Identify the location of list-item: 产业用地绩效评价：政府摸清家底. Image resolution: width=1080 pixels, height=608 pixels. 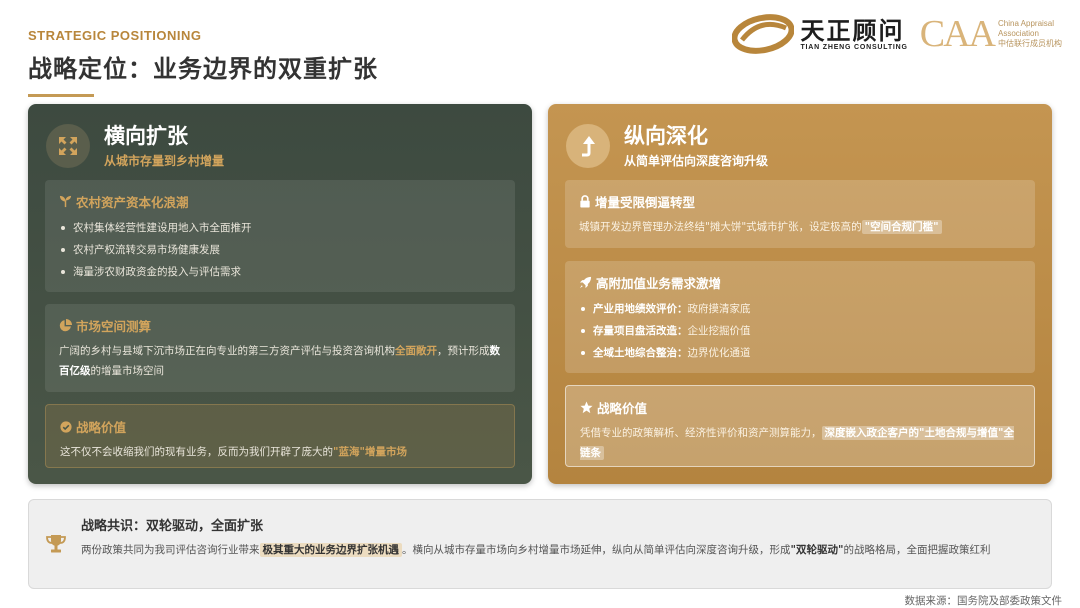
(800, 309).